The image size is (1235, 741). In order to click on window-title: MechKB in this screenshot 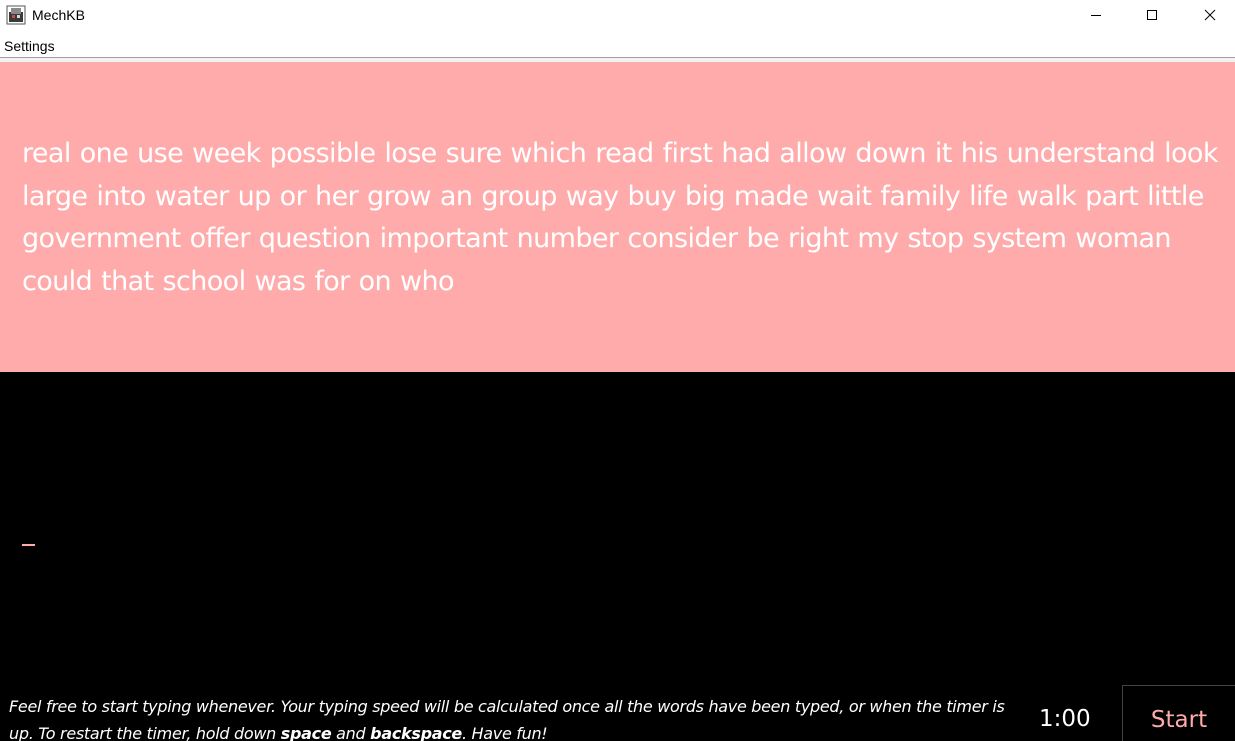, I will do `click(58, 15)`.